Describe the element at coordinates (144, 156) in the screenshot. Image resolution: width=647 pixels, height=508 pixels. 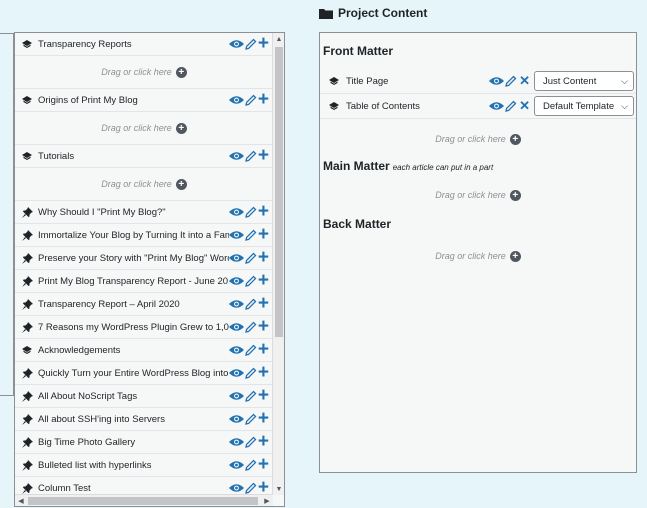
I see `page-row: Tutorials +` at that location.